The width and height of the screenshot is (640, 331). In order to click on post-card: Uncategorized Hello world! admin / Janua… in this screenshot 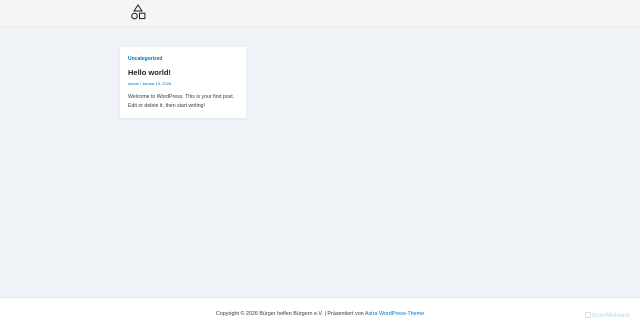, I will do `click(183, 82)`.